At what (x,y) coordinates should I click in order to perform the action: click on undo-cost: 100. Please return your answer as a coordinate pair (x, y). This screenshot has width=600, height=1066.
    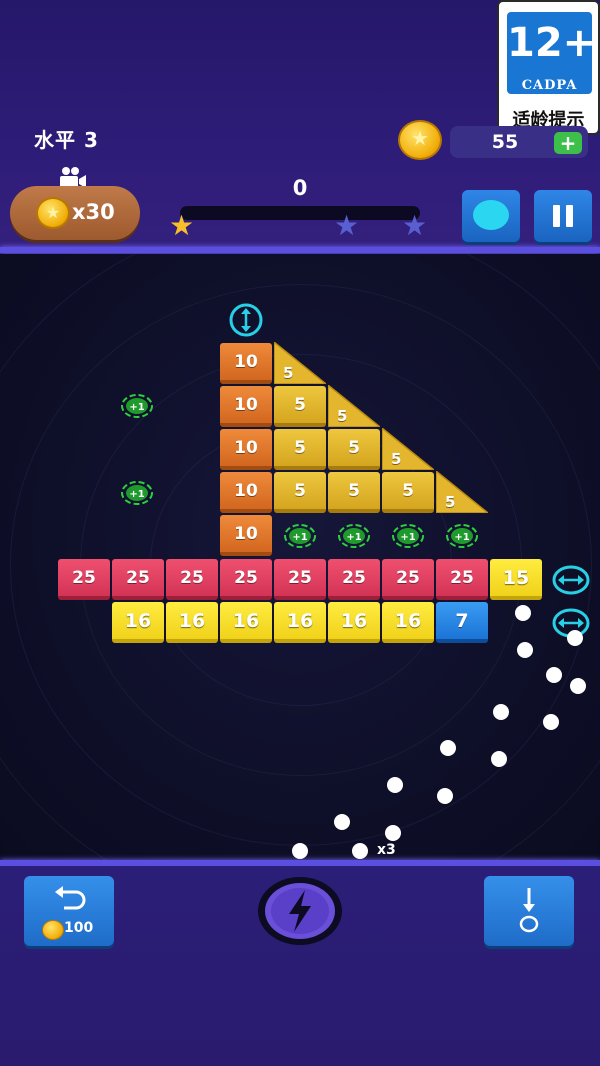
    Looking at the image, I should click on (79, 928).